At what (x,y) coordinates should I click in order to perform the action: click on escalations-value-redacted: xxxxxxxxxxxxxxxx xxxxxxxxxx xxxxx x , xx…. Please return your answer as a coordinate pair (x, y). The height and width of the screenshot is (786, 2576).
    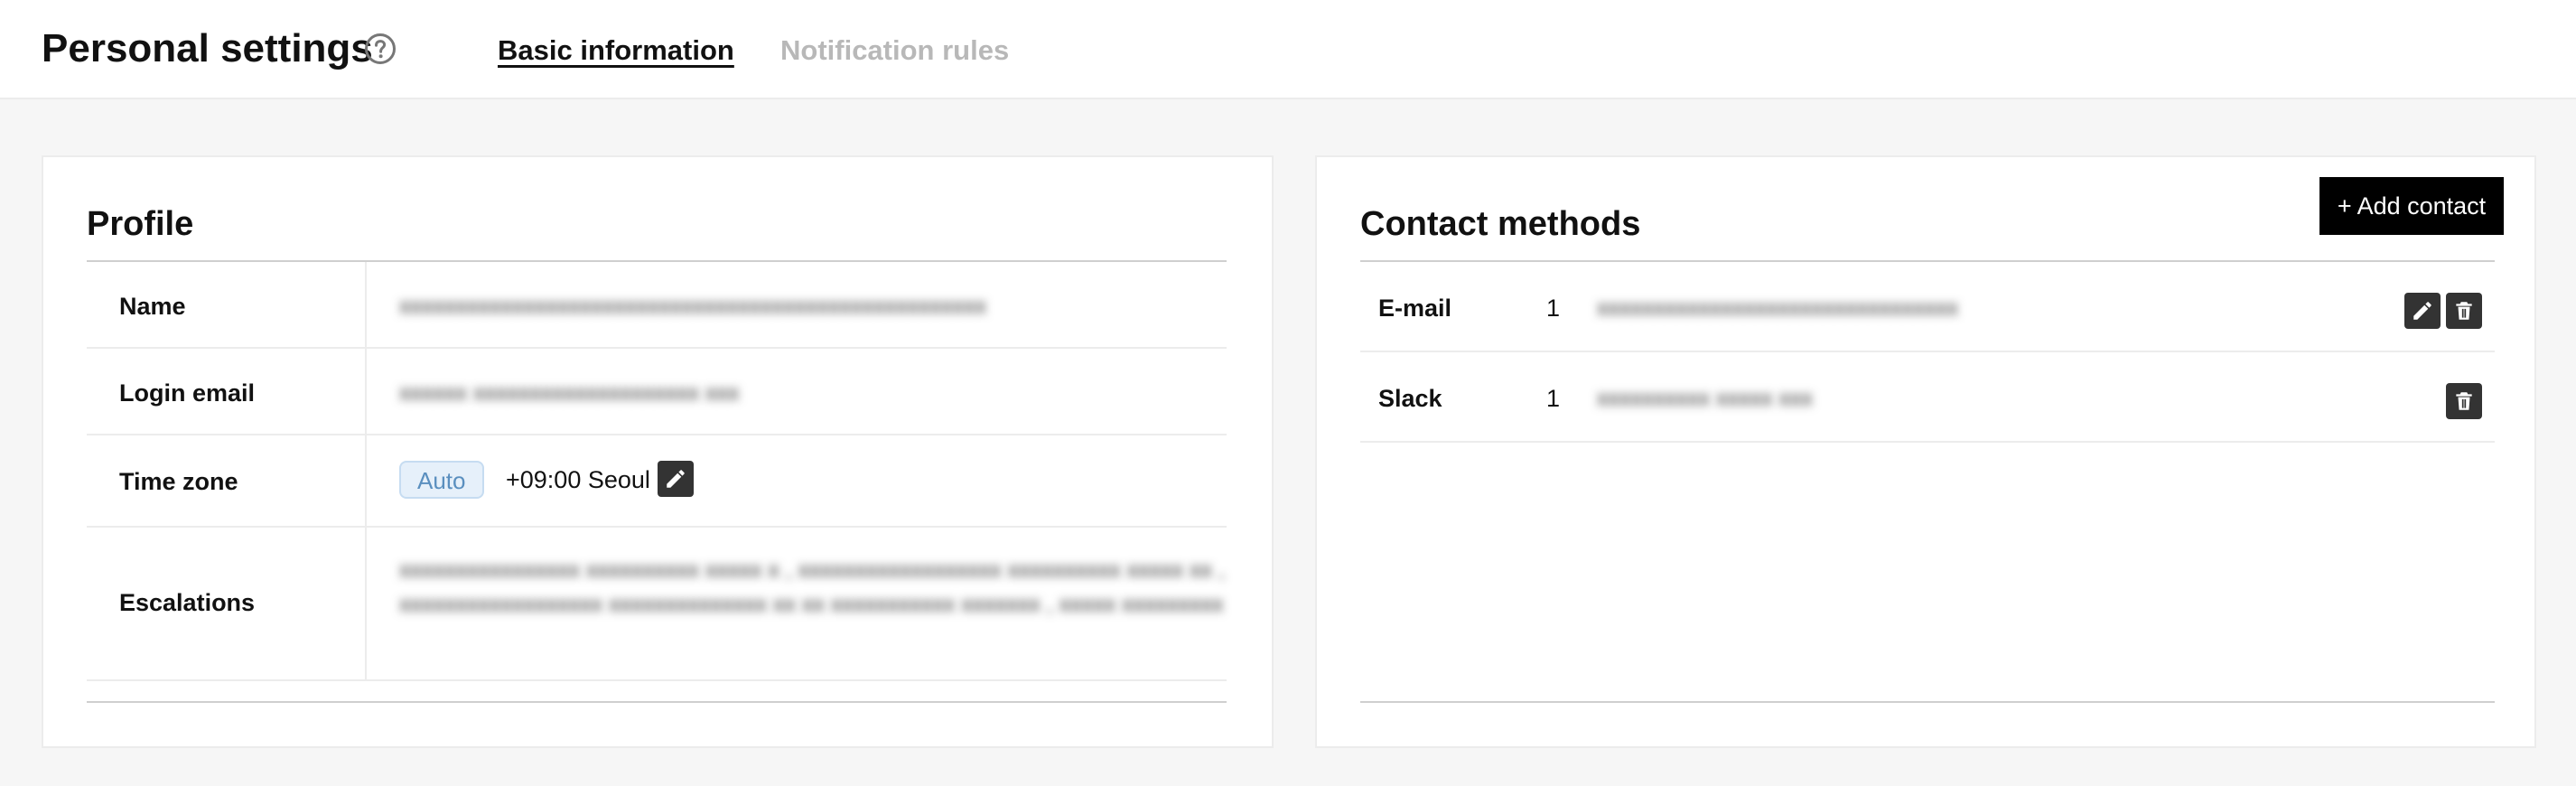
    Looking at the image, I should click on (812, 587).